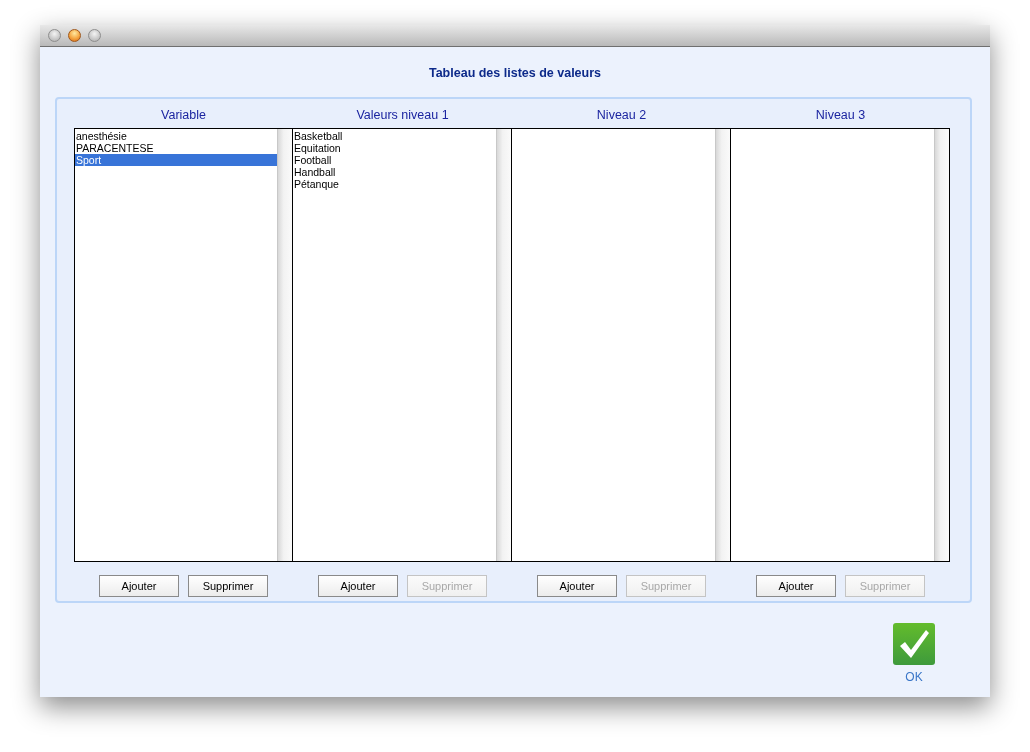 This screenshot has height=752, width=1030. What do you see at coordinates (914, 677) in the screenshot?
I see `ok-label: OK` at bounding box center [914, 677].